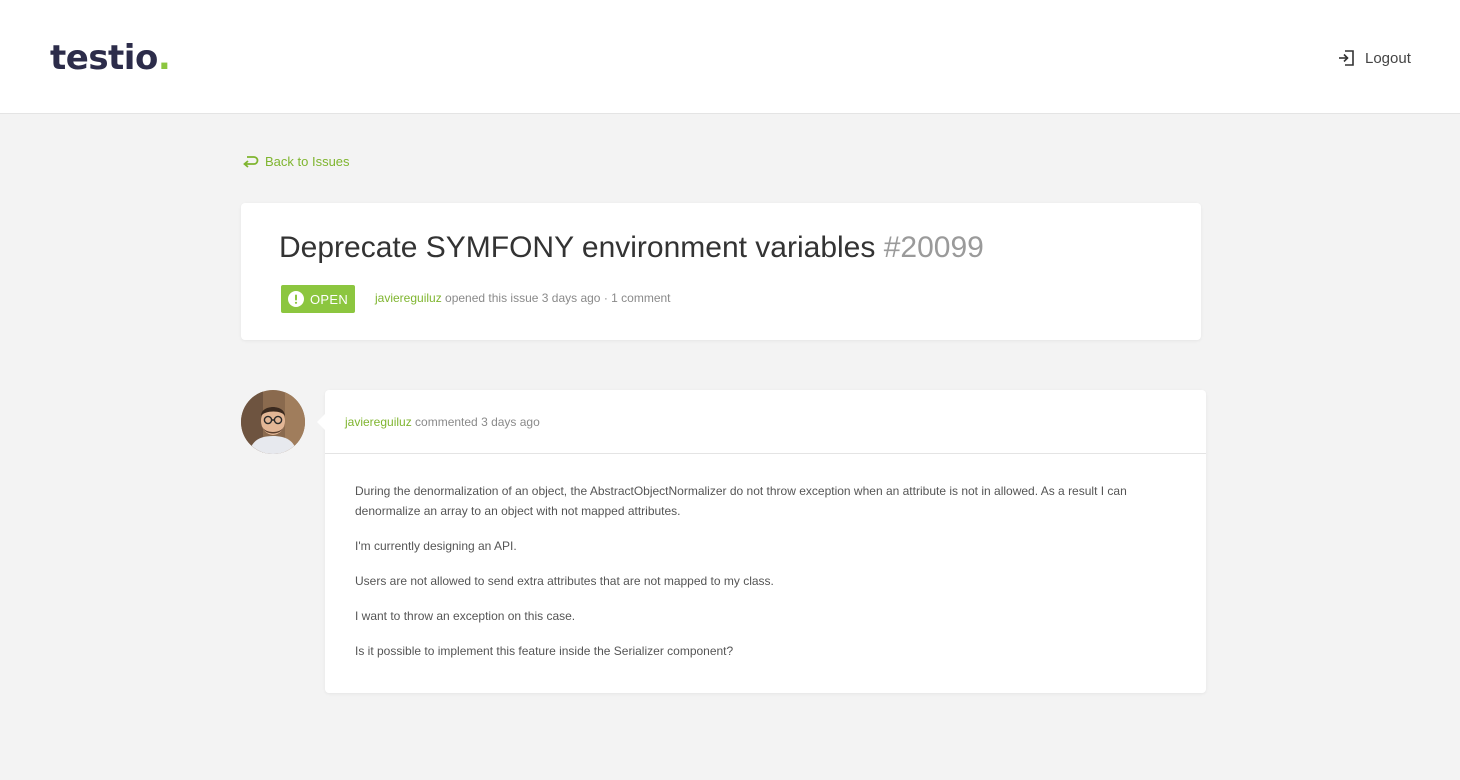  I want to click on logout-button: Logout, so click(1374, 58).